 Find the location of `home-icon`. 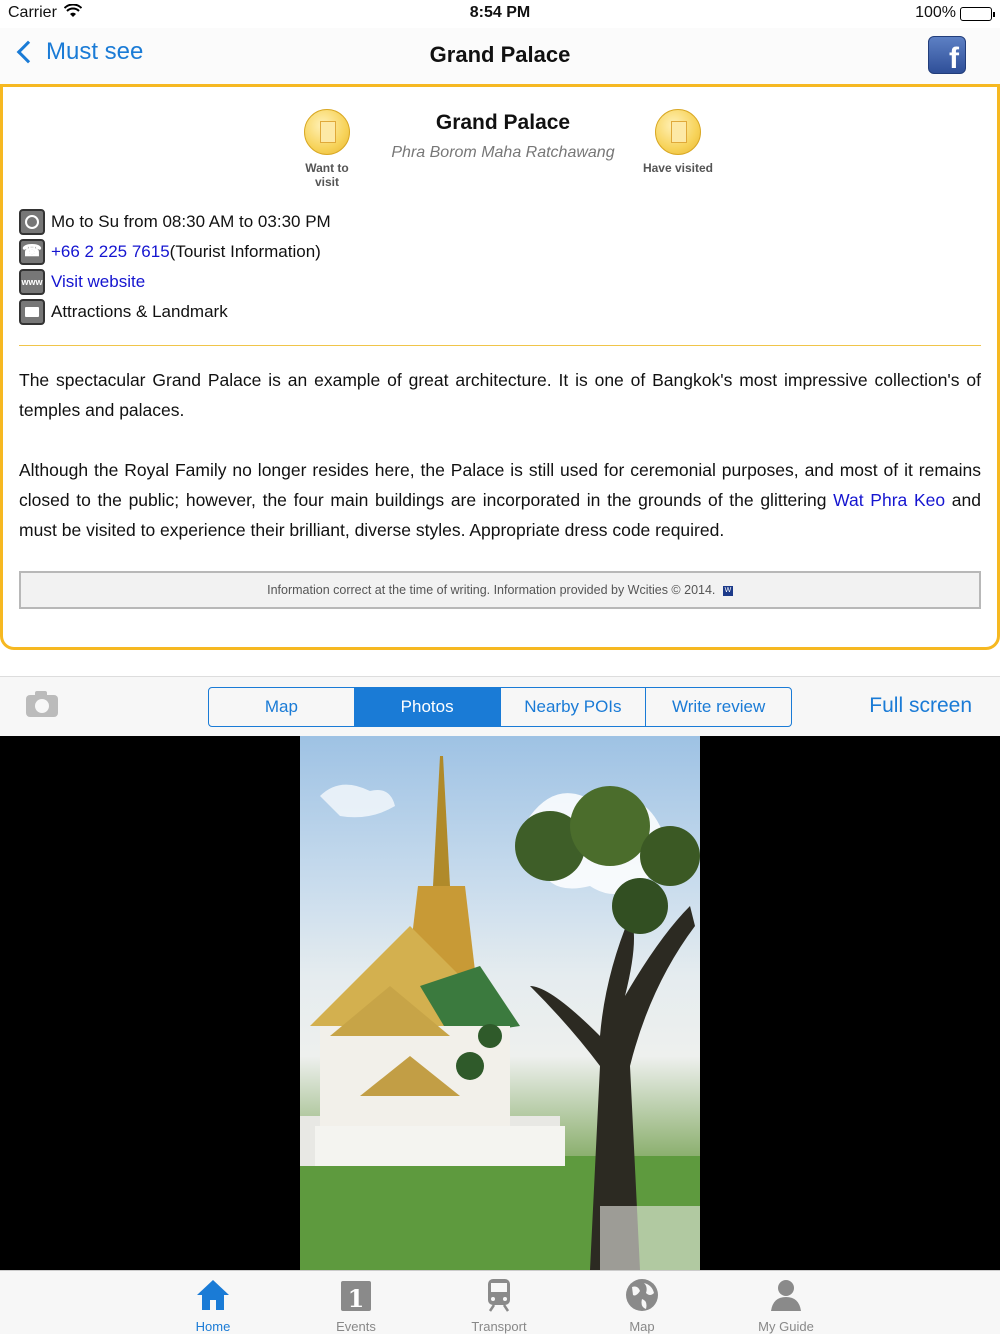

home-icon is located at coordinates (213, 1295).